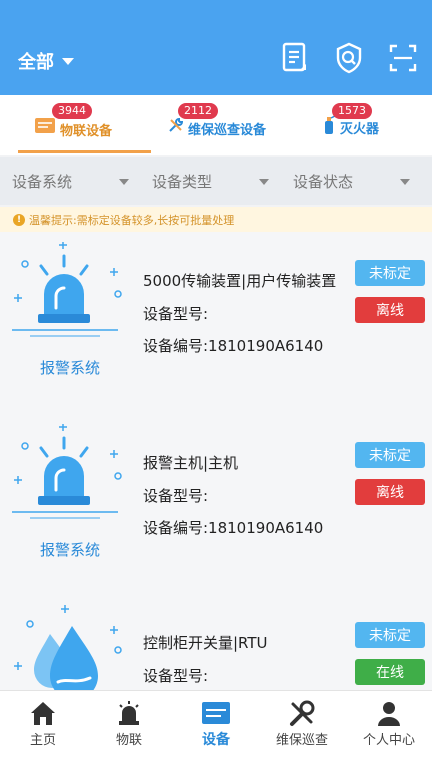  I want to click on category-tabs: 3944 物联设备 2112 维保巡查设备 1573 灭火器, so click(216, 125).